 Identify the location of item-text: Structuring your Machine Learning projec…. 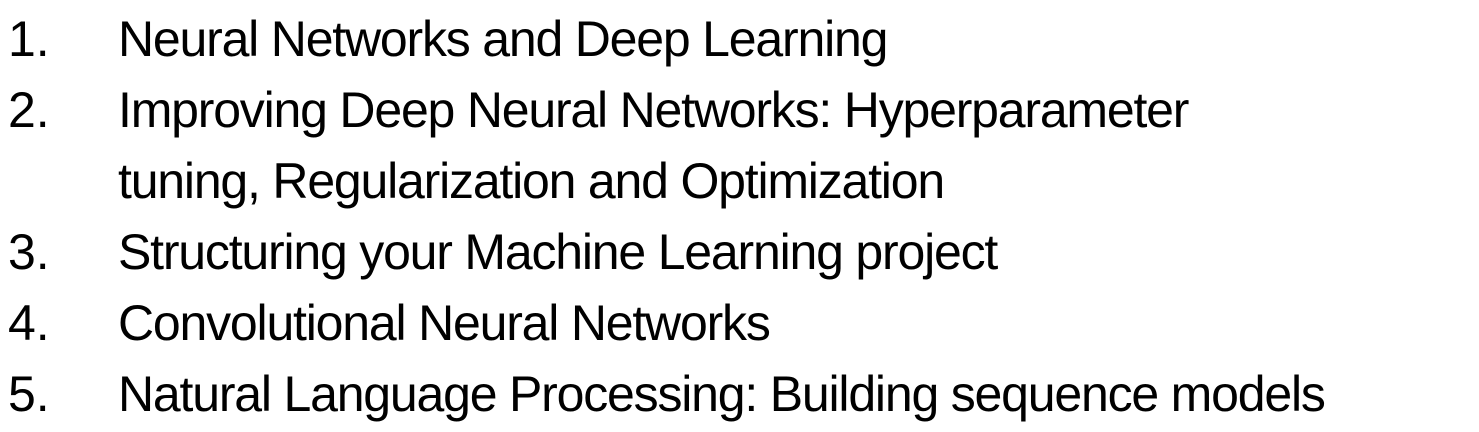
(558, 252).